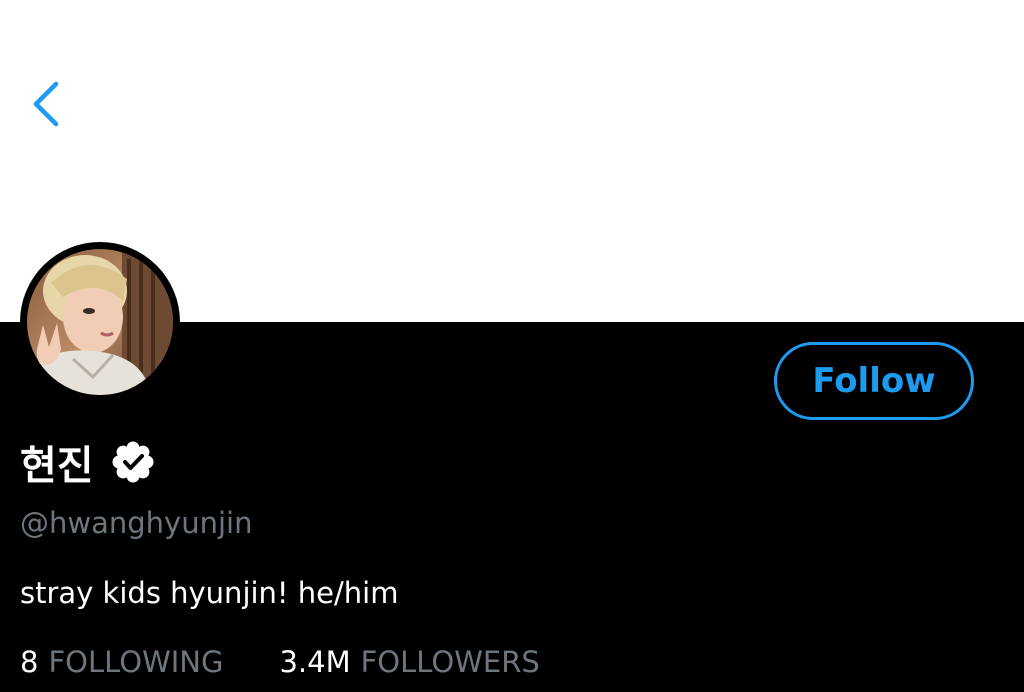  Describe the element at coordinates (450, 662) in the screenshot. I see `followers-label: FOLLOWERS` at that location.